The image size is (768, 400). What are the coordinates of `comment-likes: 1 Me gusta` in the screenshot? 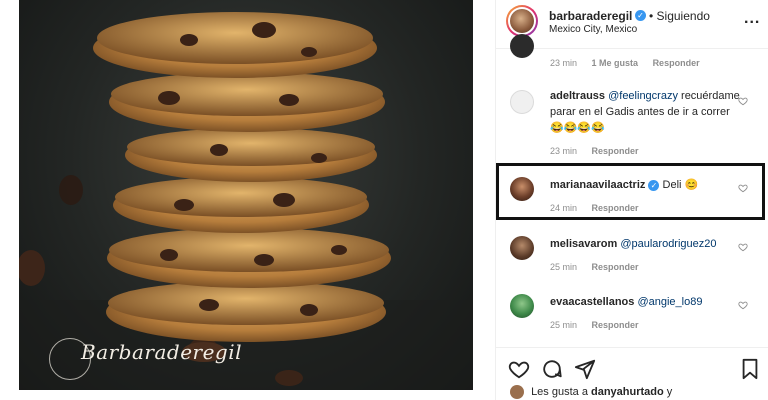 It's located at (615, 63).